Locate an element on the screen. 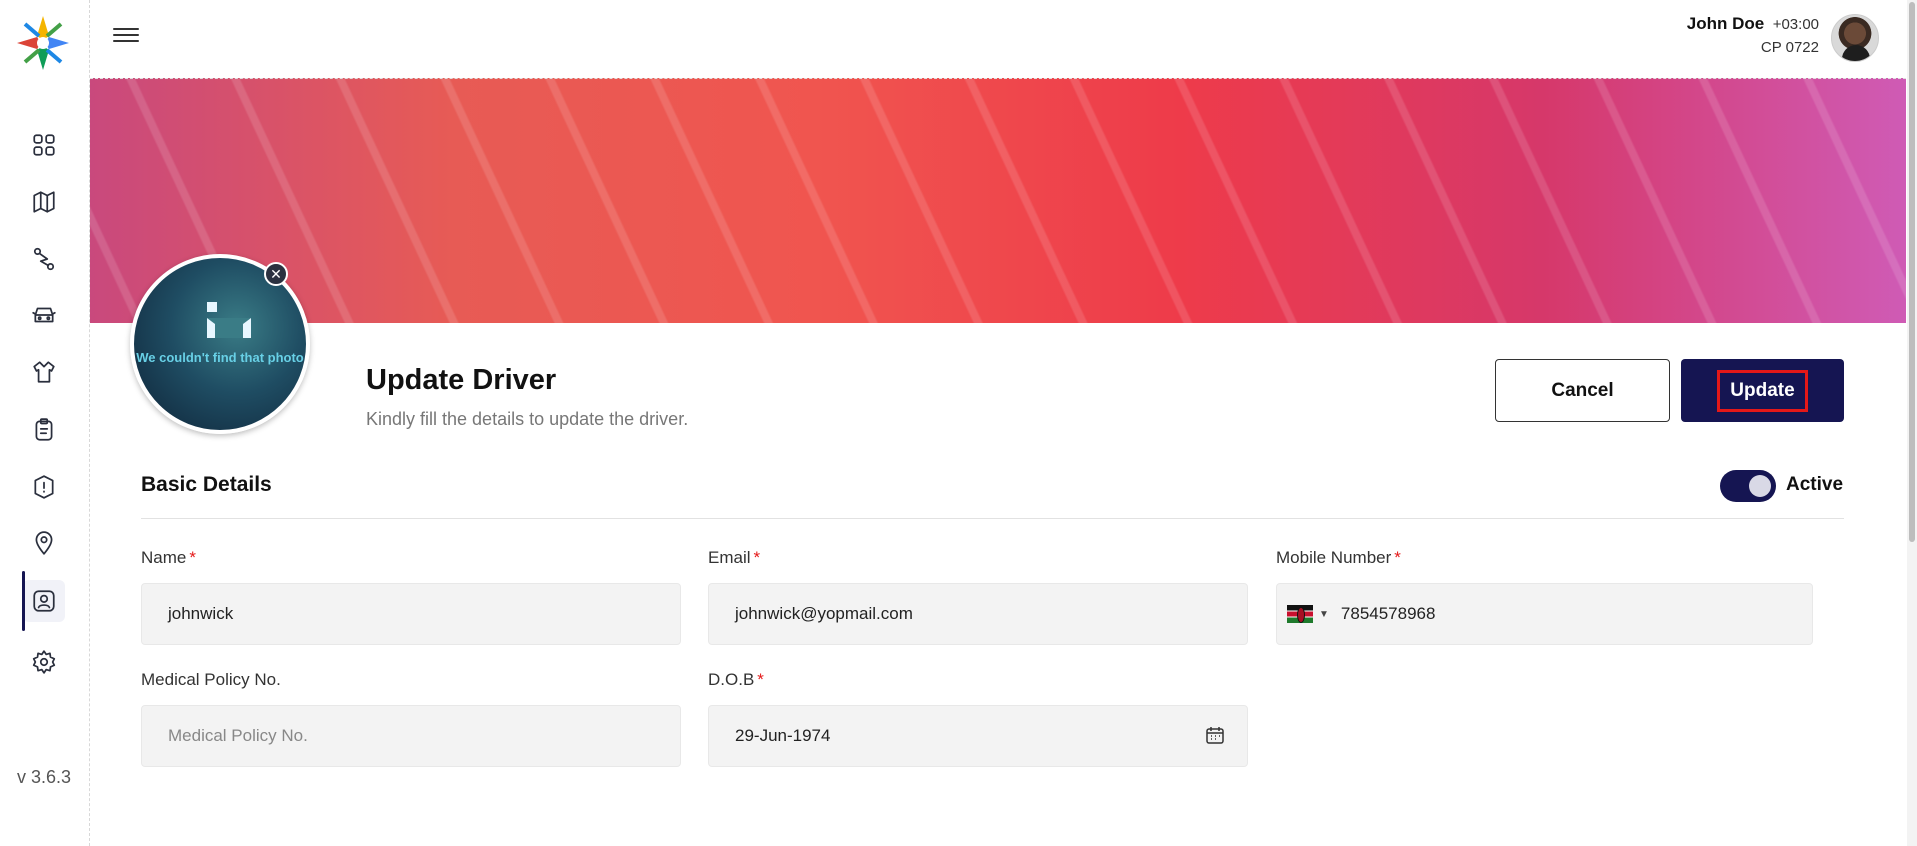 The width and height of the screenshot is (1917, 846). update-button: Update is located at coordinates (1762, 390).